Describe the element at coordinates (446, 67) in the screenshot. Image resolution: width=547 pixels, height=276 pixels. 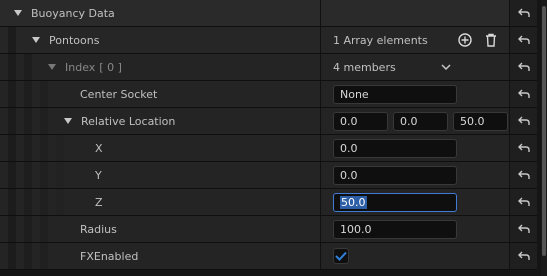
I see `chevron-down-icon` at that location.